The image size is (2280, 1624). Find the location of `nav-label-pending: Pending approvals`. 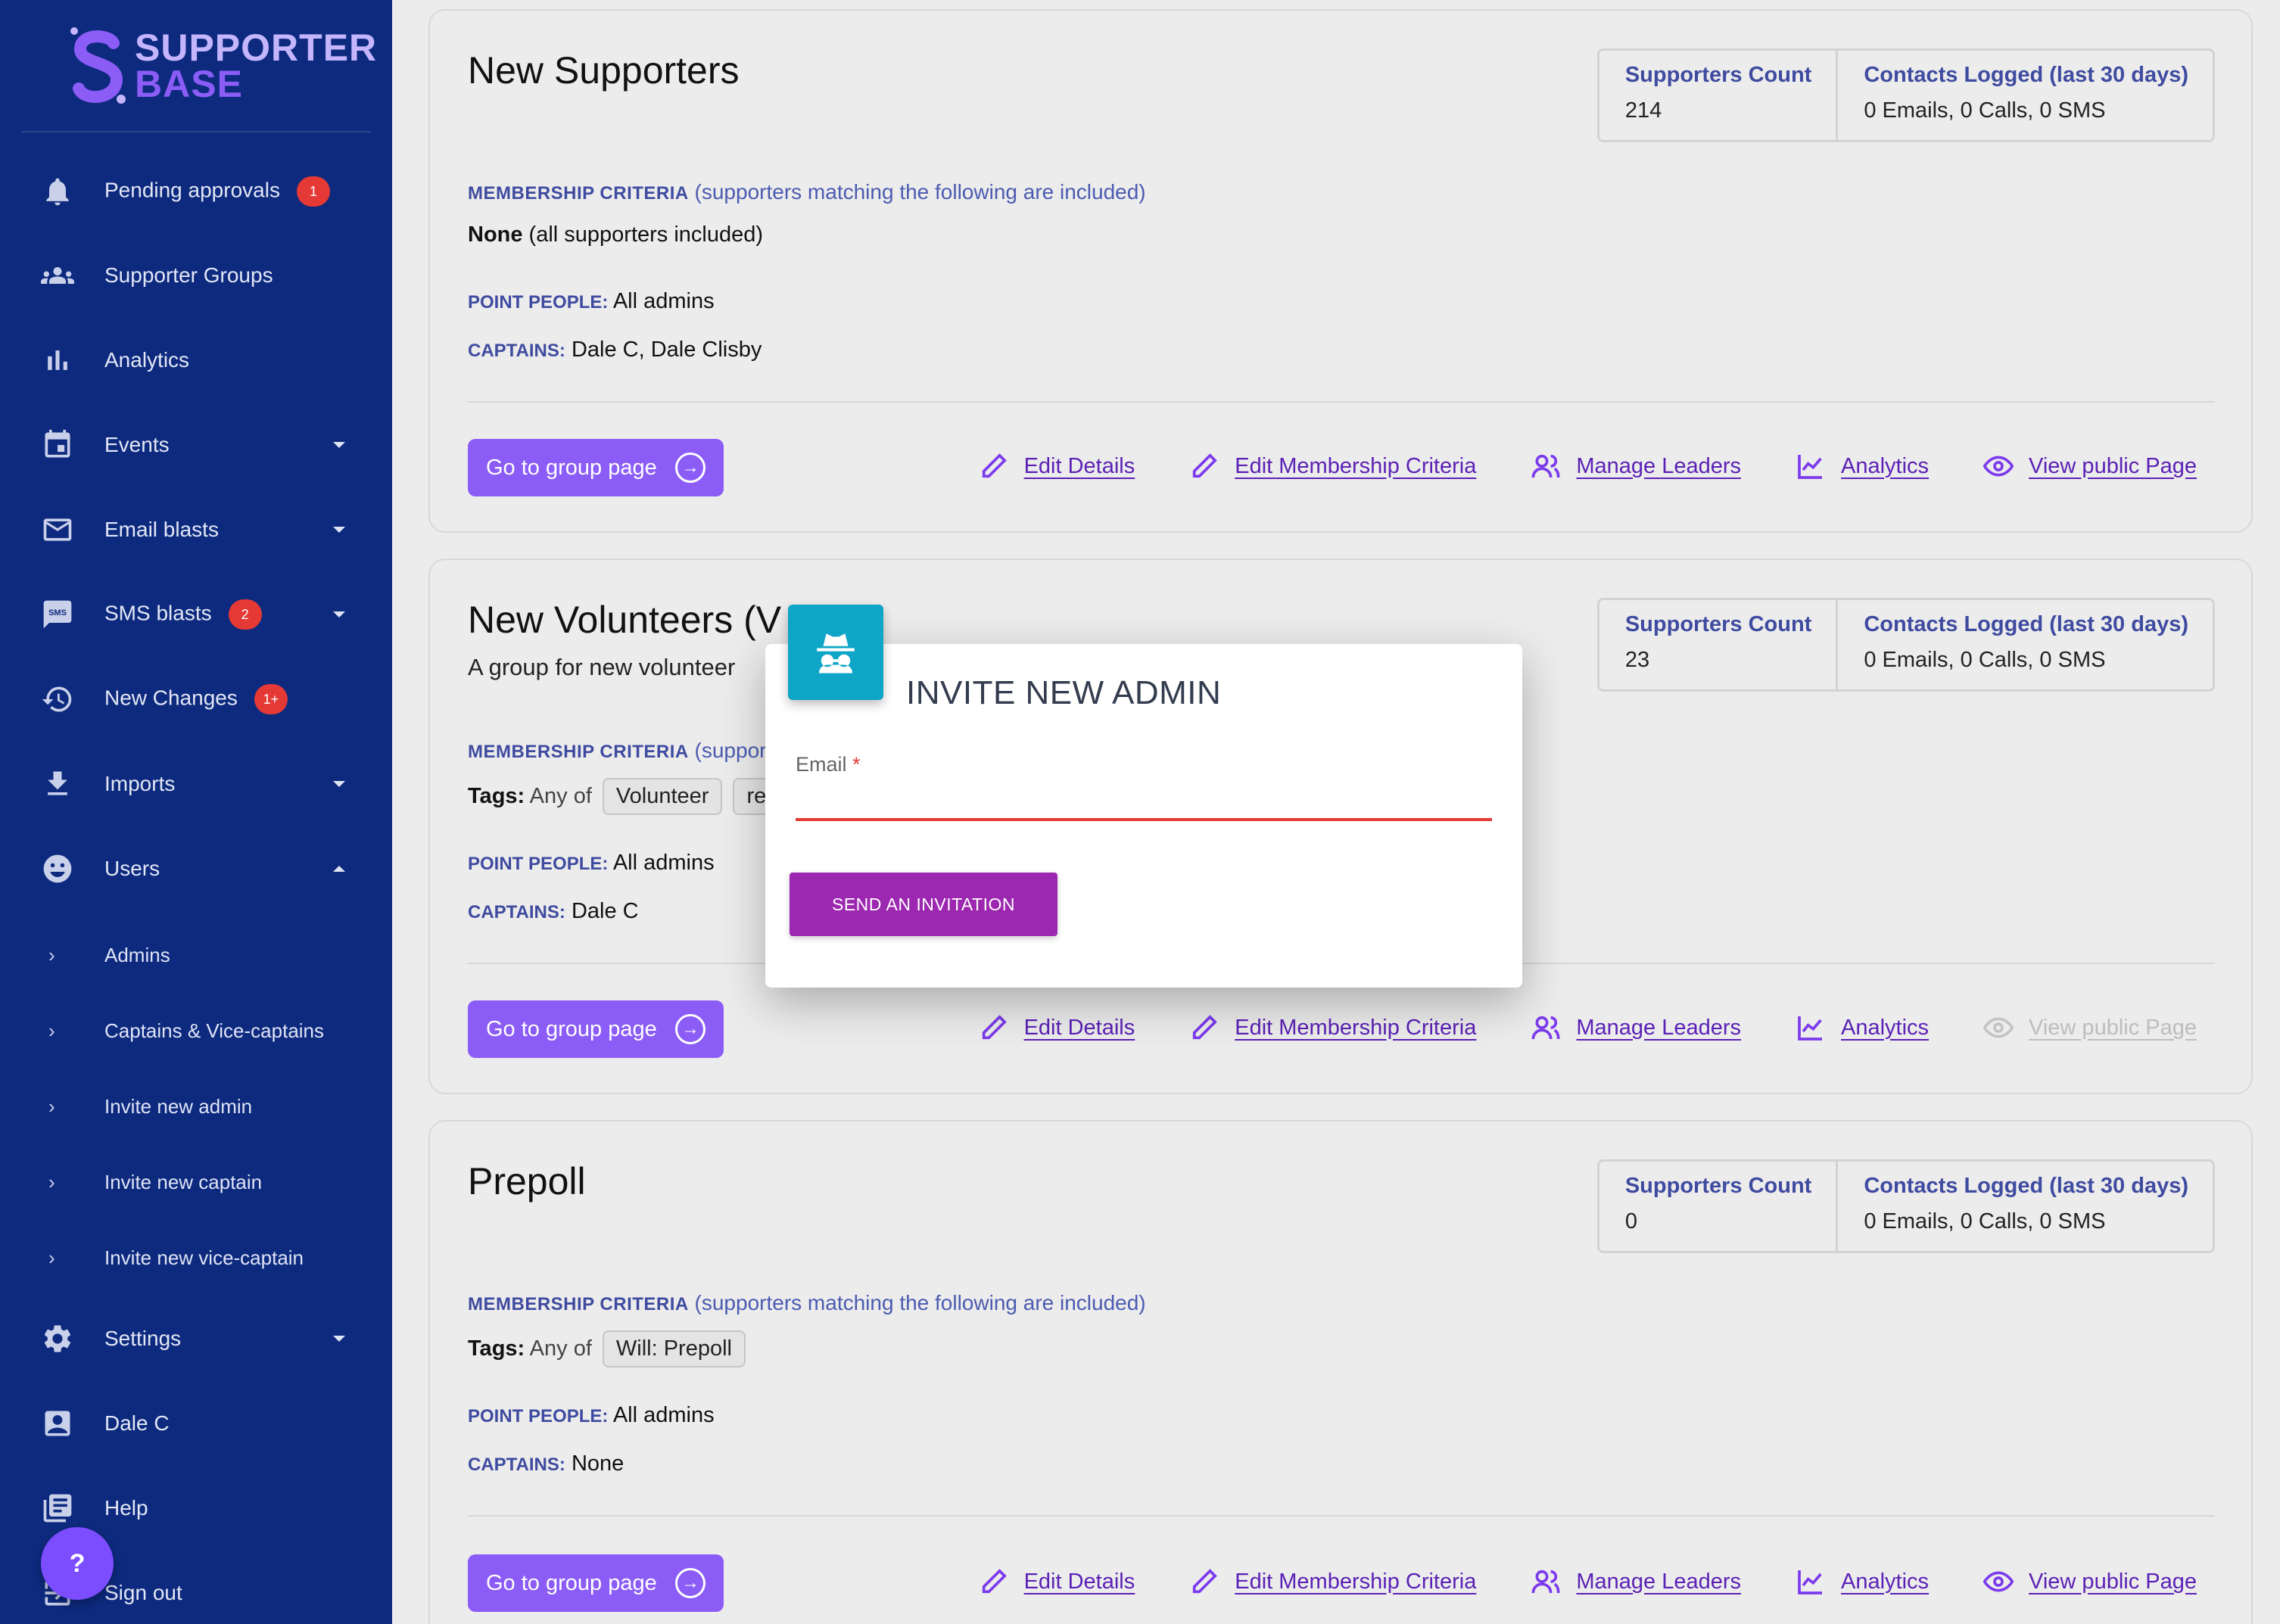

nav-label-pending: Pending approvals is located at coordinates (192, 190).